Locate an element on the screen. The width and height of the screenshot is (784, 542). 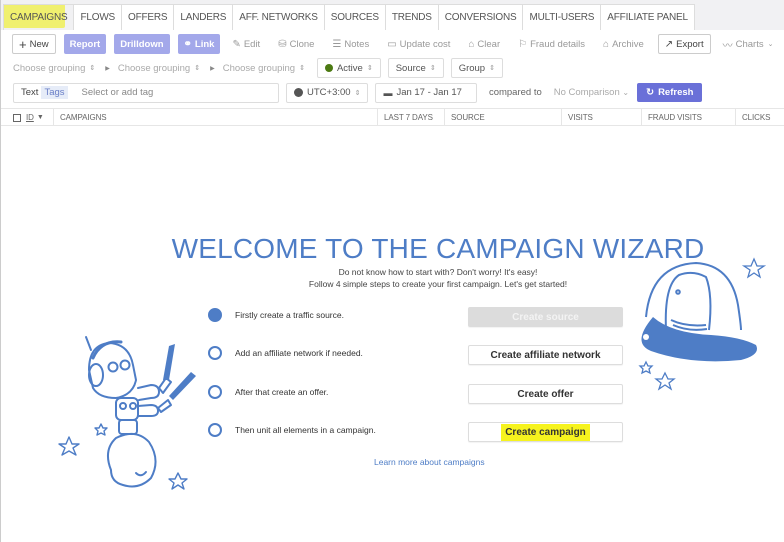
tab-landers: LANDERS is located at coordinates (203, 17).